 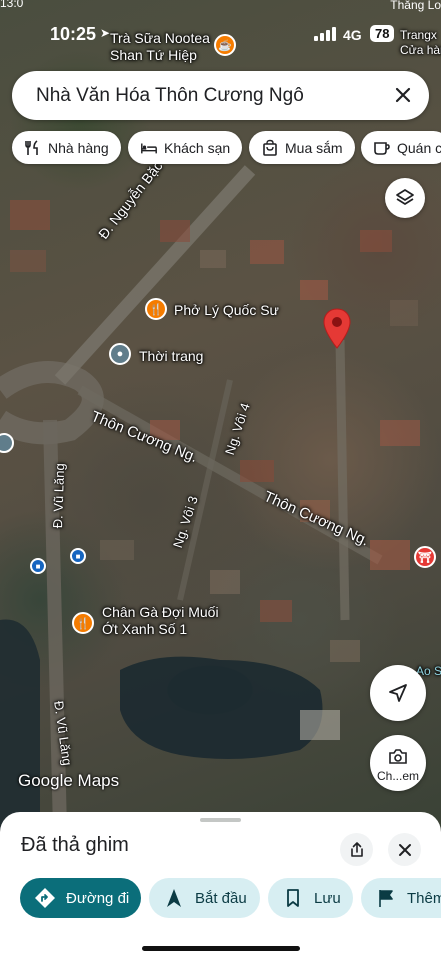 What do you see at coordinates (75, 845) in the screenshot?
I see `sheet-title: Đã thả ghim` at bounding box center [75, 845].